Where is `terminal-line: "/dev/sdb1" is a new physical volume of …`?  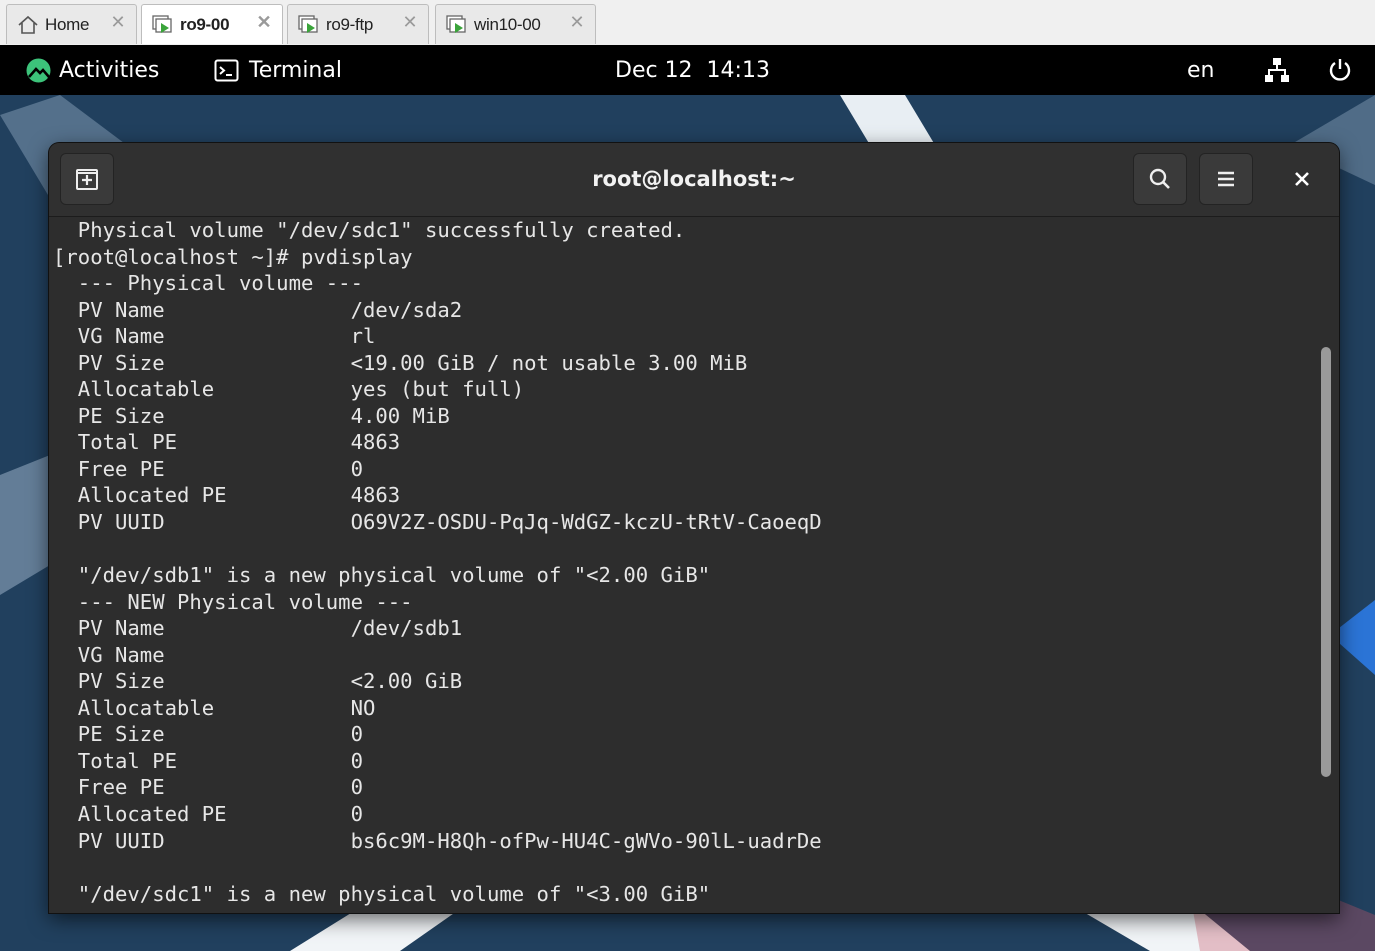
terminal-line: "/dev/sdb1" is a new physical volume of … is located at coordinates (382, 575).